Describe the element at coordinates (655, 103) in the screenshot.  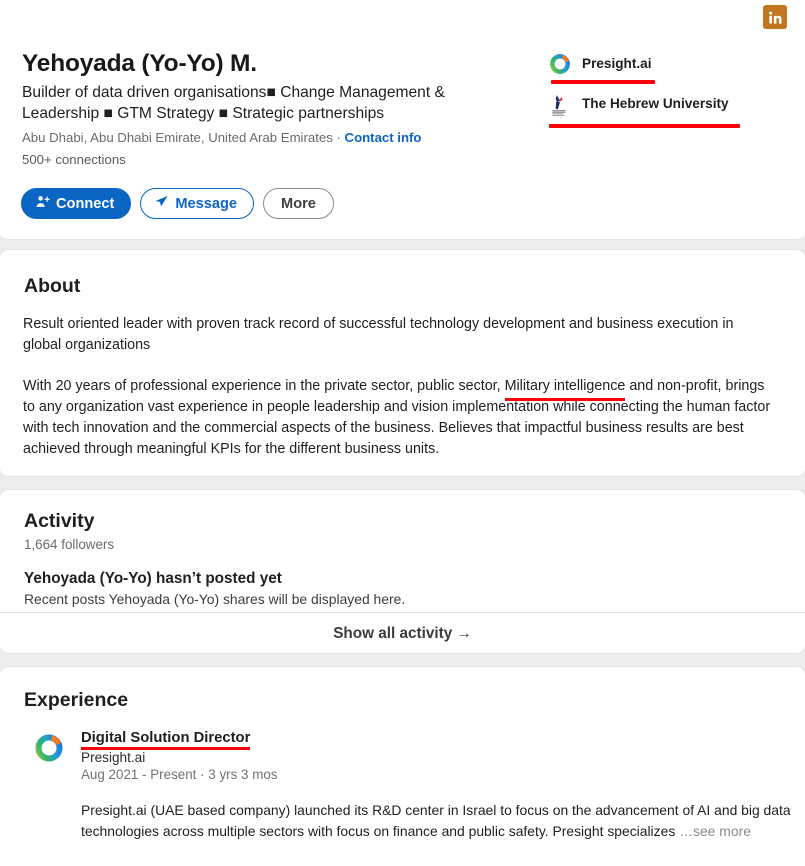
I see `organization-name: The Hebrew University` at that location.